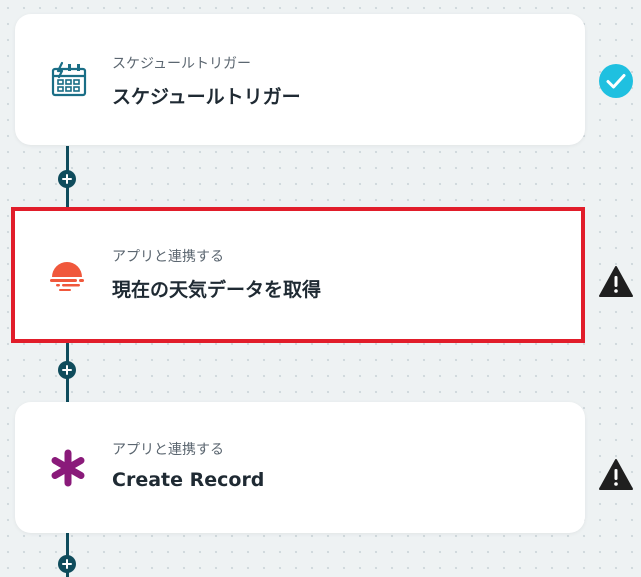  I want to click on step-subtitle: スケジュールトリガー, so click(182, 64).